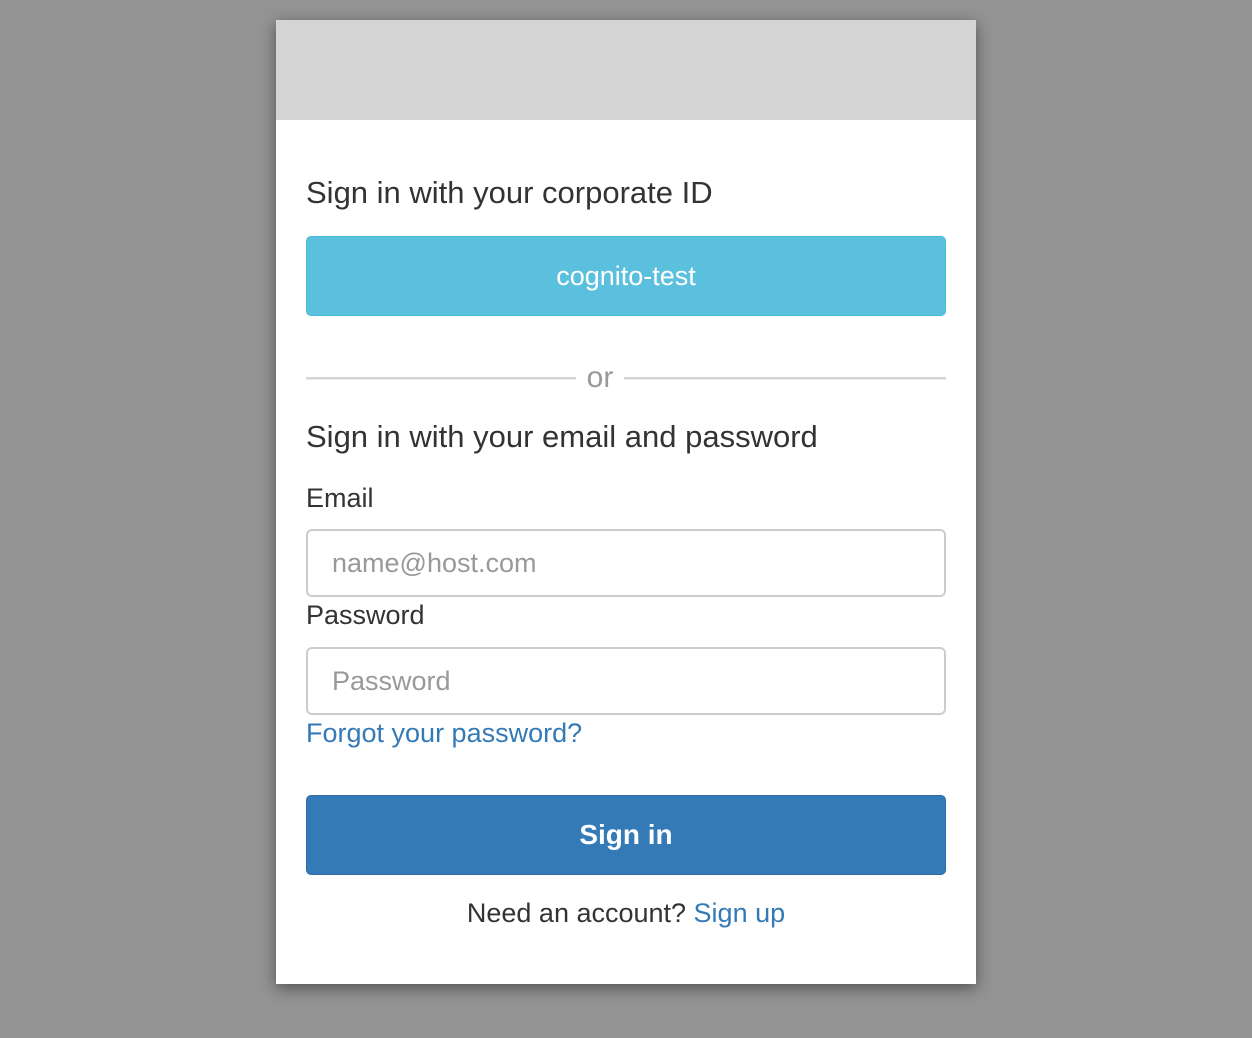 The image size is (1252, 1038). I want to click on password-field, so click(626, 681).